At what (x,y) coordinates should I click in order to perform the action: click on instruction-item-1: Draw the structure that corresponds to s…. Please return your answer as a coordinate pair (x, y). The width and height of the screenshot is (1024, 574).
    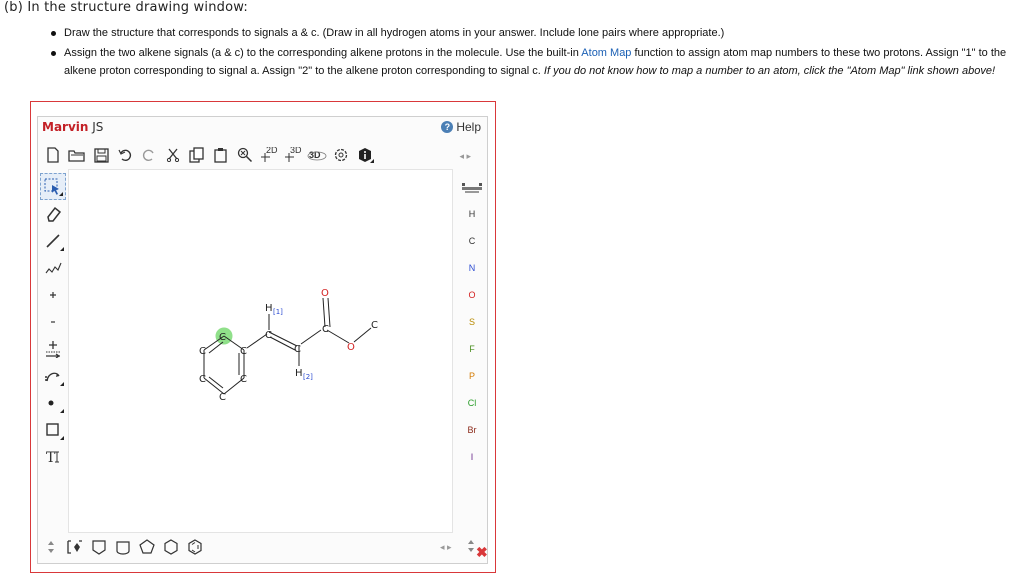
    Looking at the image, I should click on (529, 33).